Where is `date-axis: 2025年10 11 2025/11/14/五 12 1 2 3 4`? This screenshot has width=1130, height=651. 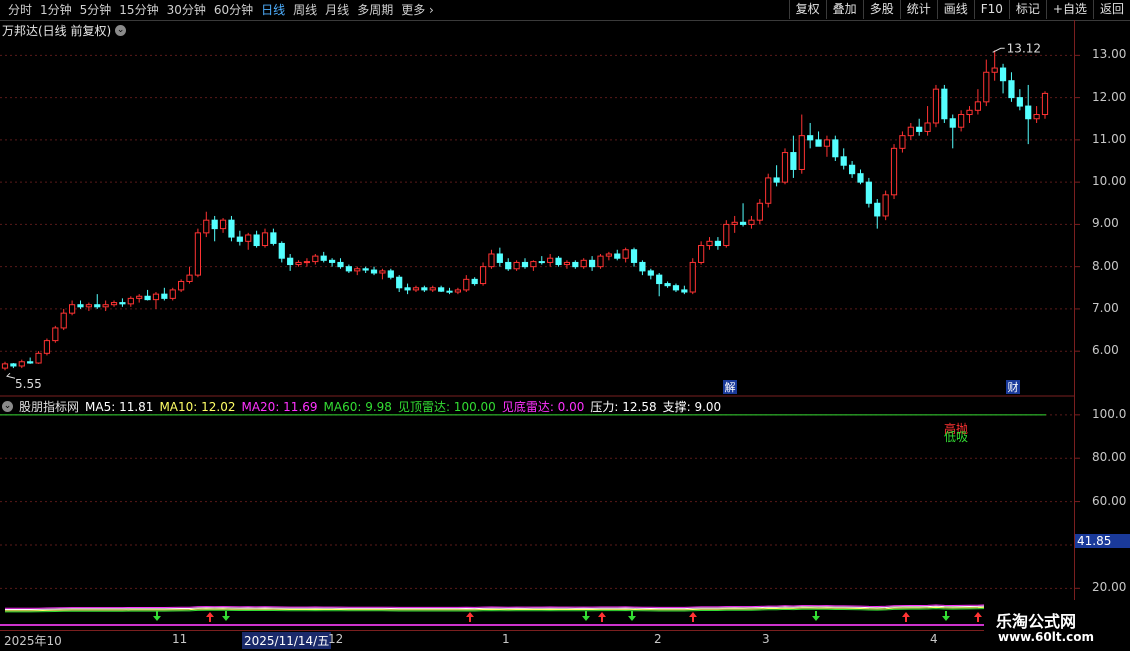
date-axis: 2025年10 11 2025/11/14/五 12 1 2 3 4 is located at coordinates (537, 640).